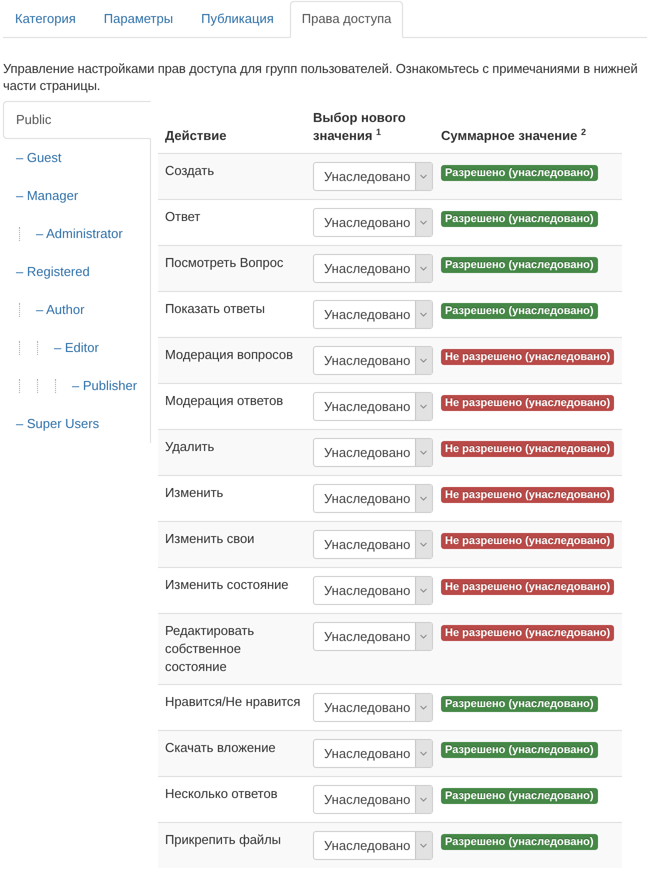  What do you see at coordinates (232, 649) in the screenshot?
I see `action-cell: Редактировать собственное состояние` at bounding box center [232, 649].